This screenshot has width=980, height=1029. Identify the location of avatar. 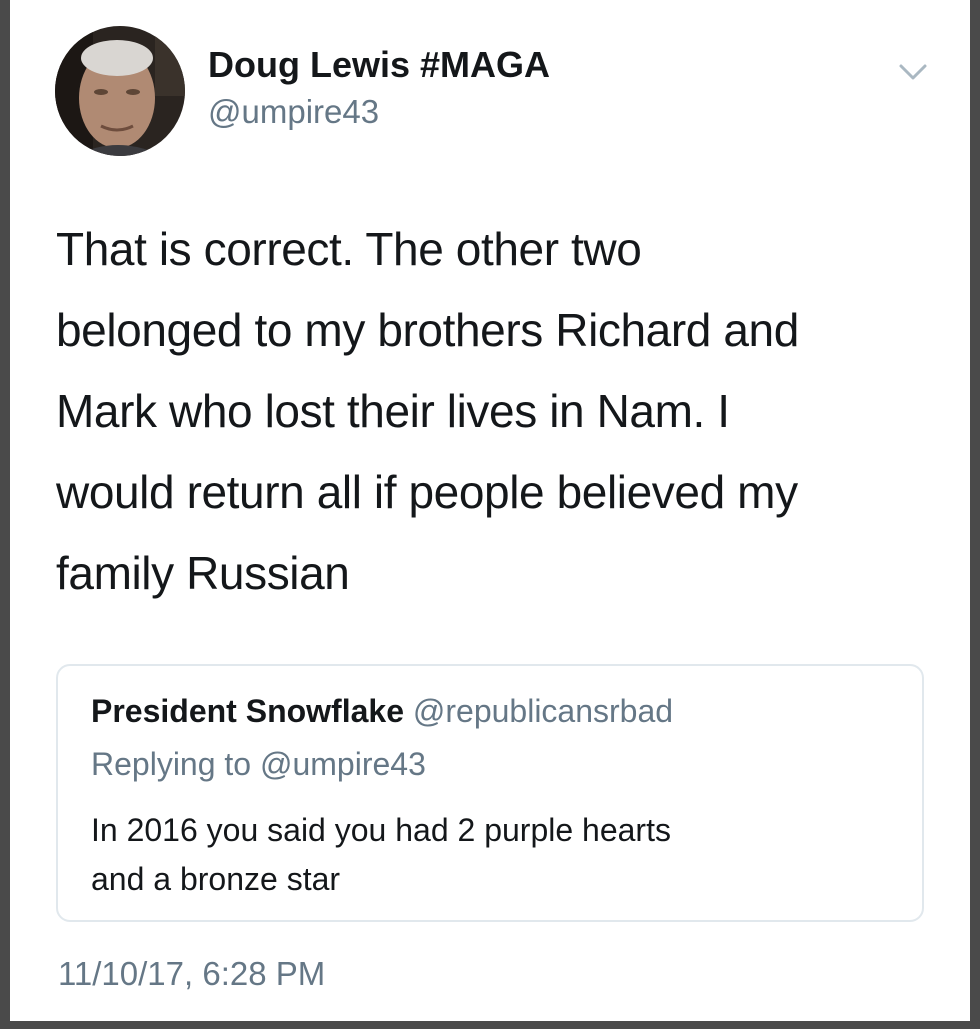
(120, 91).